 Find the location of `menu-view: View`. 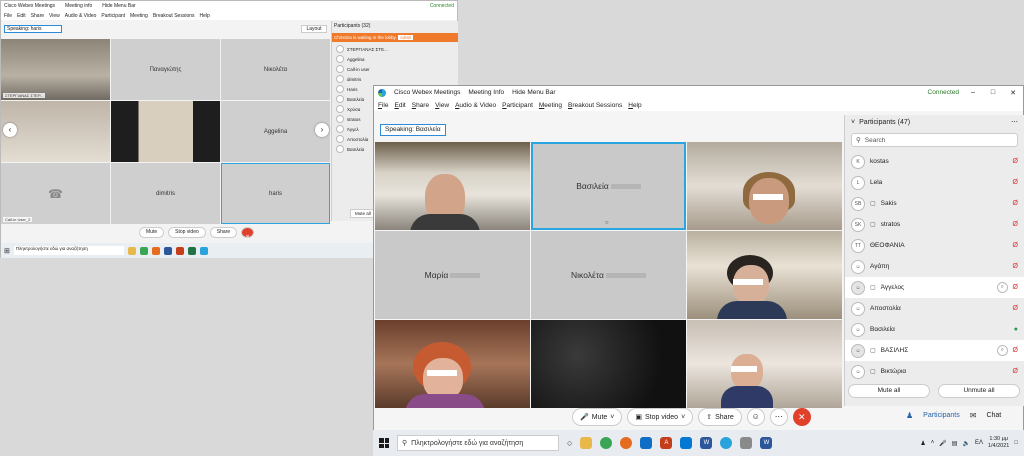

menu-view: View is located at coordinates (442, 105).